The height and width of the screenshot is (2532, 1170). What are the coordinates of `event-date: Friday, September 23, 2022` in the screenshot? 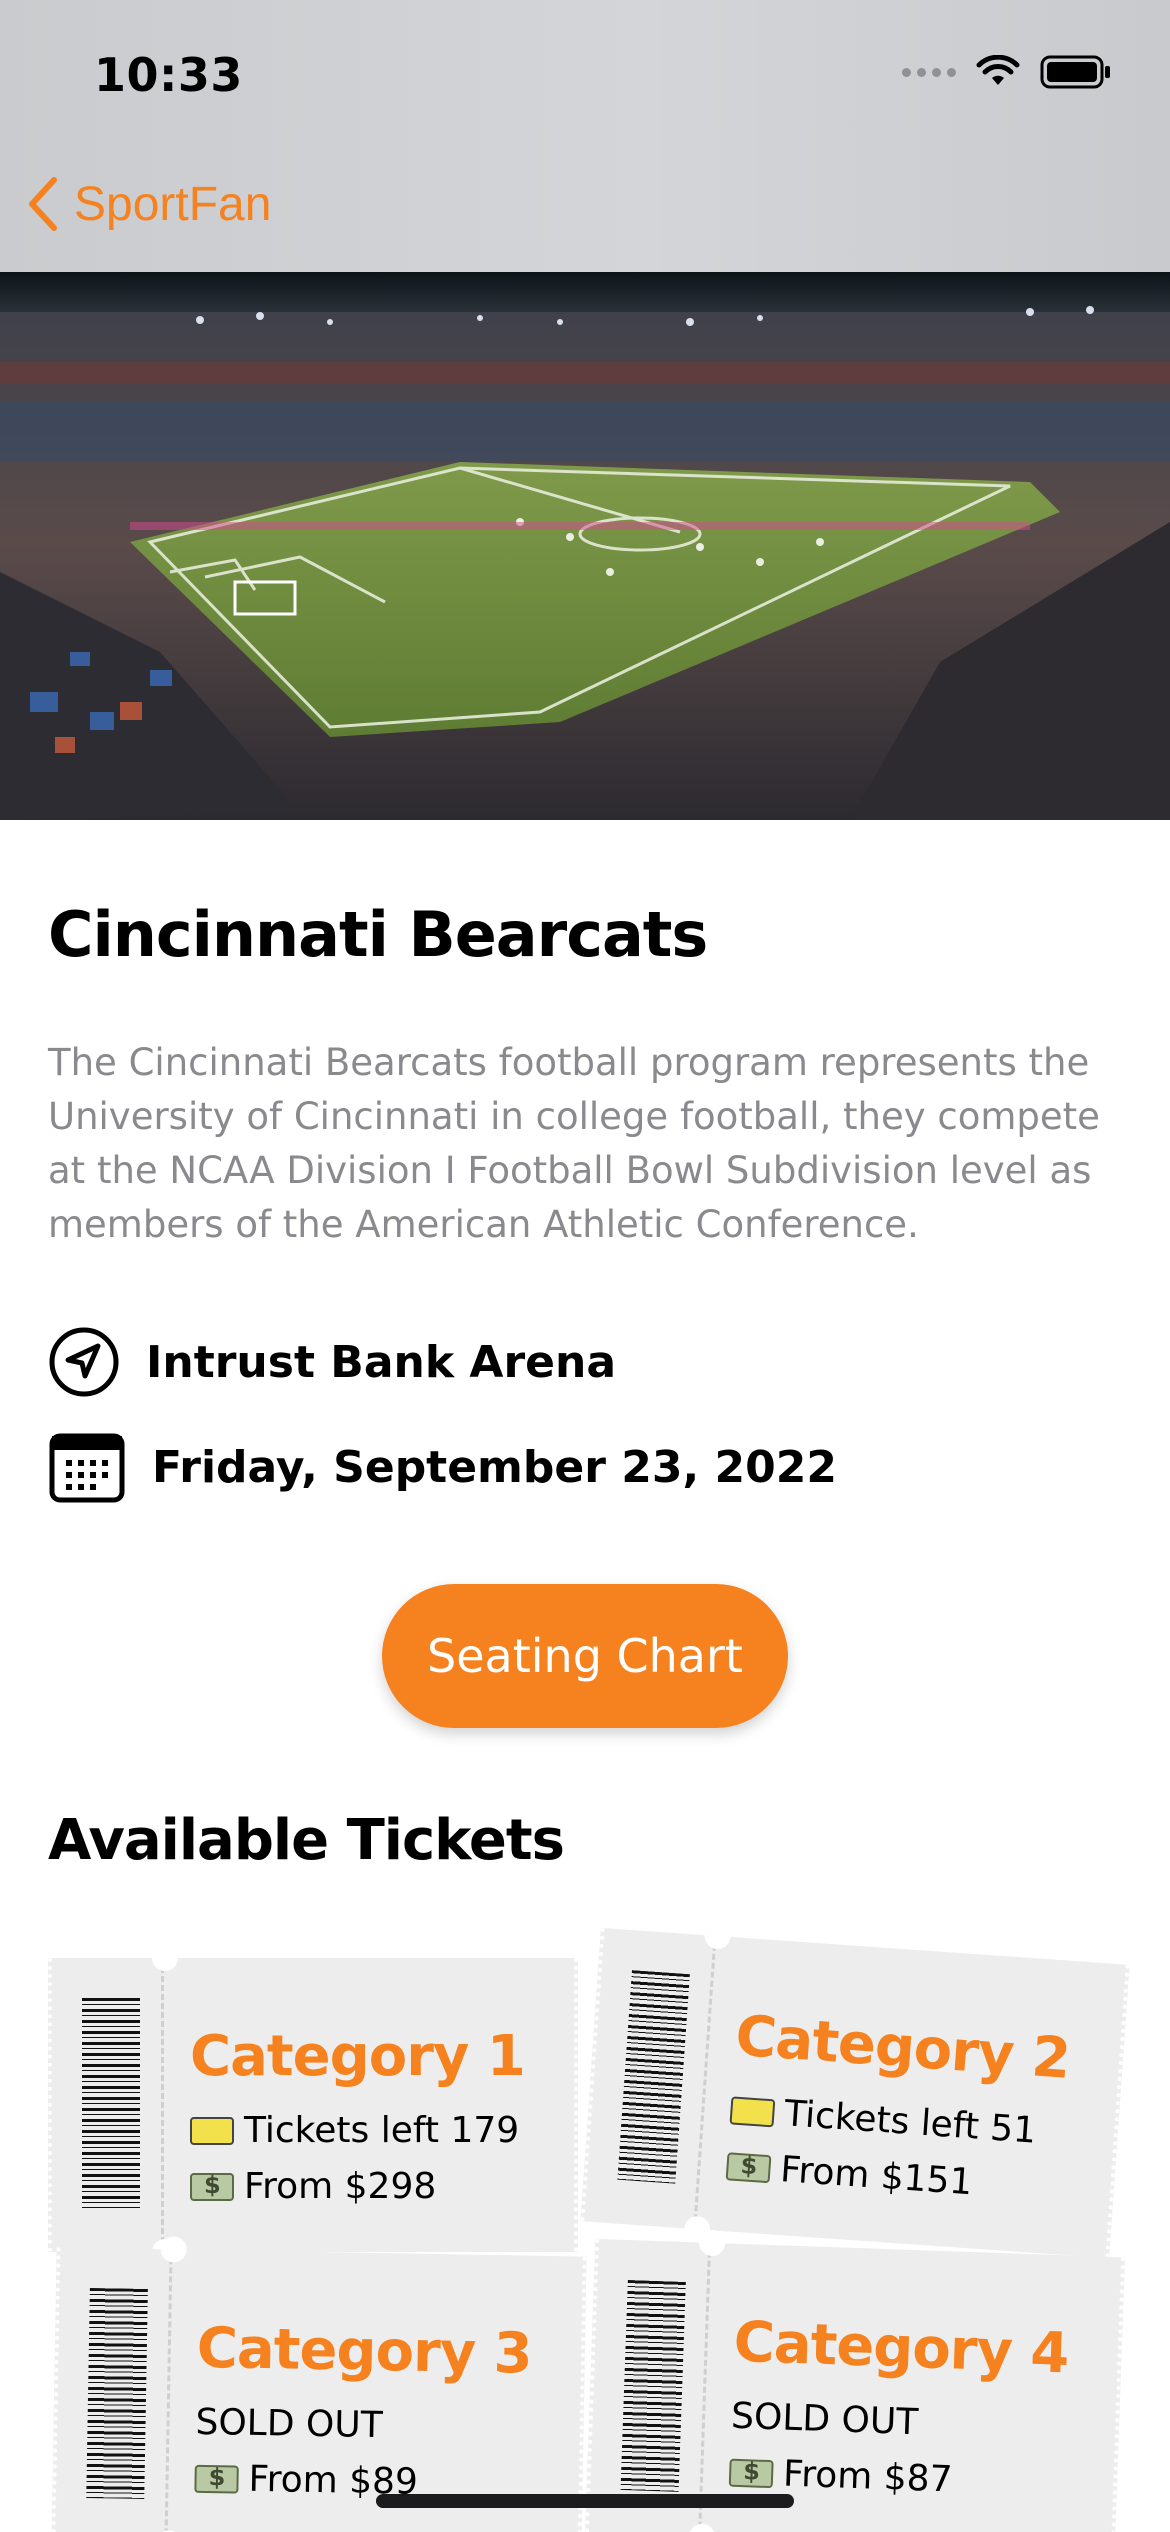 It's located at (494, 1467).